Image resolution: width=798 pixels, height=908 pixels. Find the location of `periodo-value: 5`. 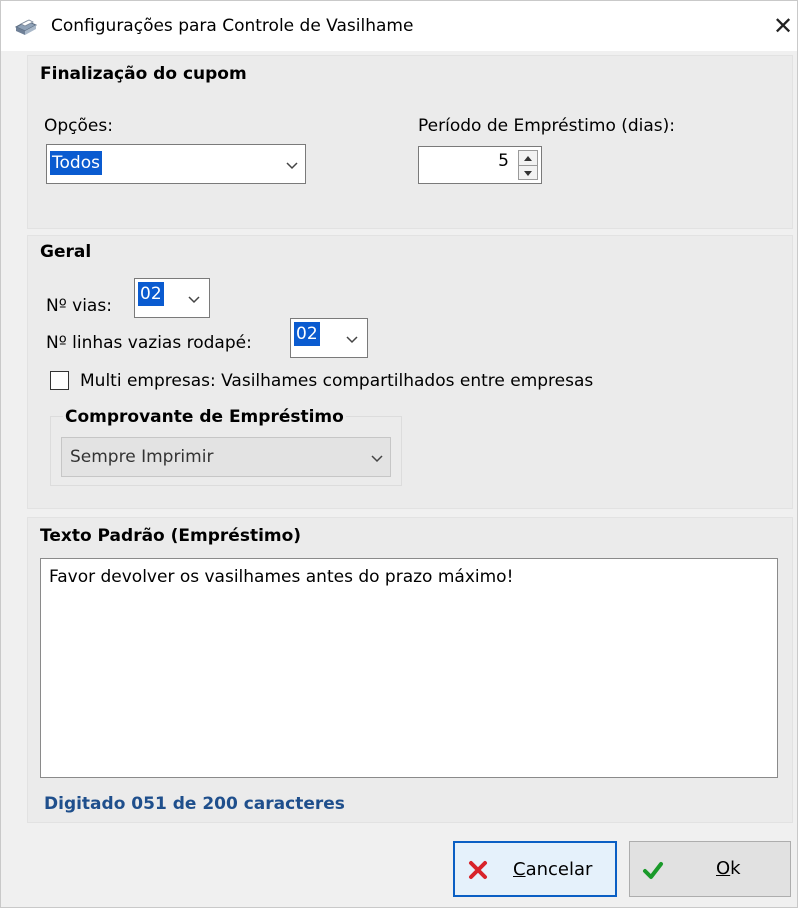

periodo-value: 5 is located at coordinates (503, 161).